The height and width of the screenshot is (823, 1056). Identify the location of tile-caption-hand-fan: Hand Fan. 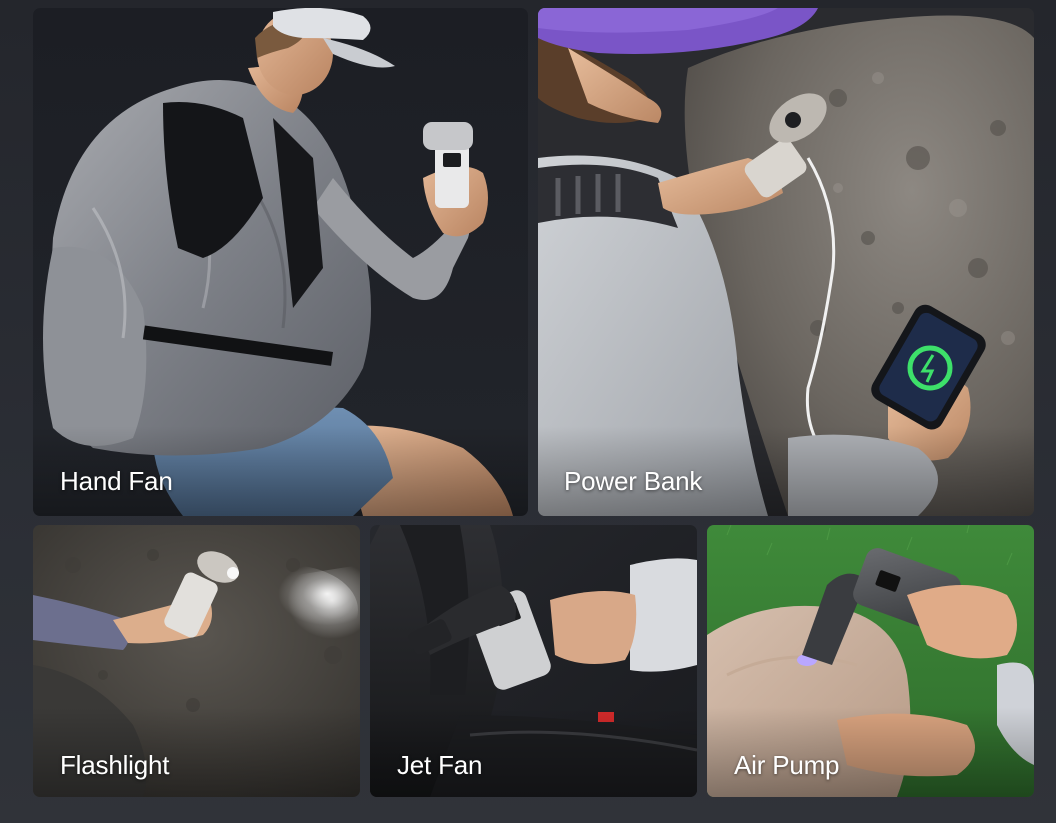
(116, 481).